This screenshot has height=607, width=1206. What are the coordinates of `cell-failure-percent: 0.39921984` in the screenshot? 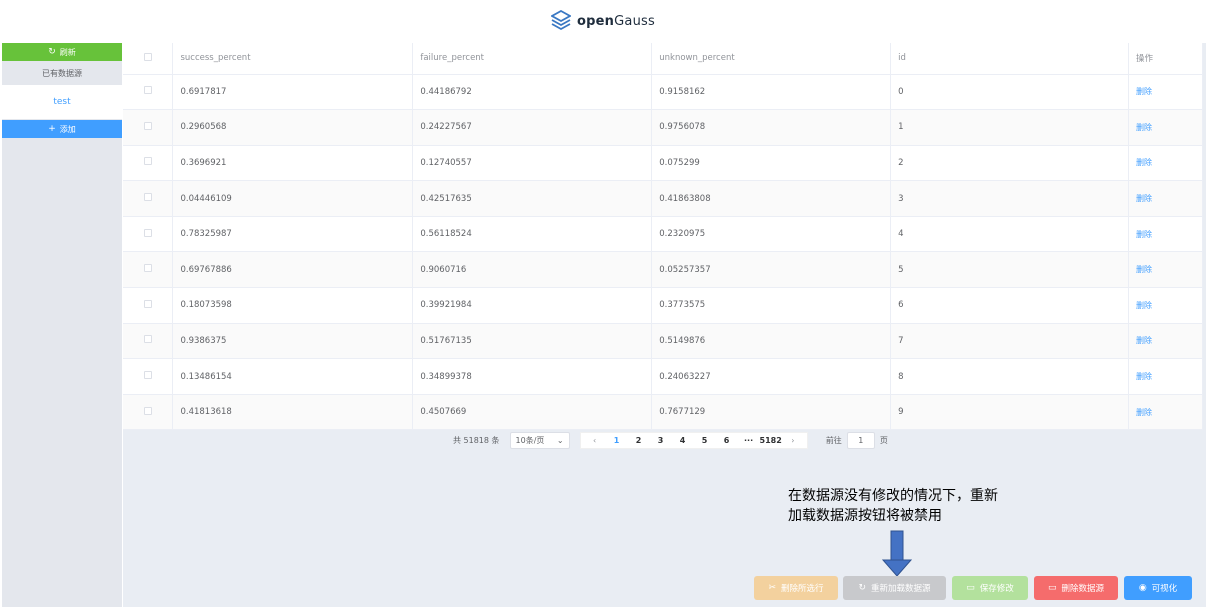 It's located at (532, 305).